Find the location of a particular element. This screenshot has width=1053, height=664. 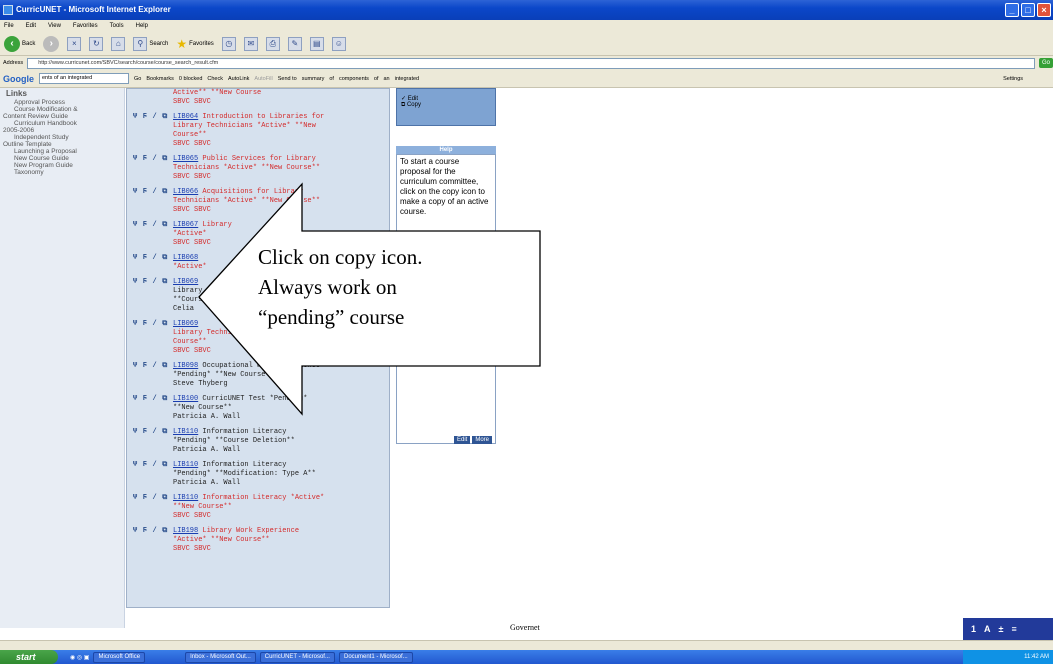

discuss-icon: ▤ is located at coordinates (316, 43).